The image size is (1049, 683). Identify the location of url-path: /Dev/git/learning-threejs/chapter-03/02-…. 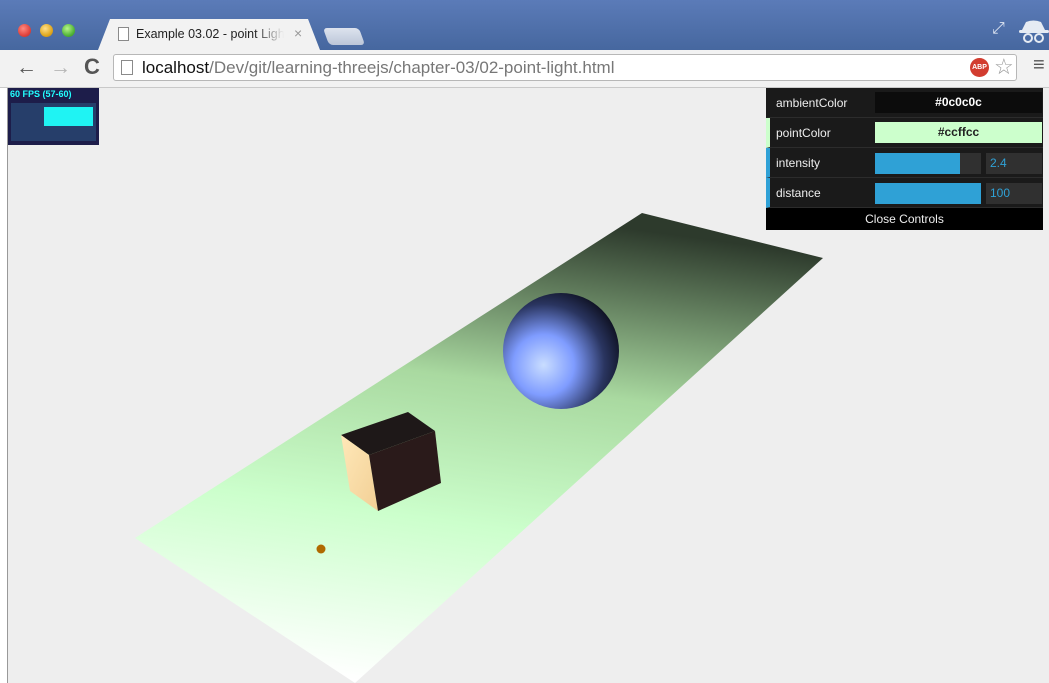
(412, 67).